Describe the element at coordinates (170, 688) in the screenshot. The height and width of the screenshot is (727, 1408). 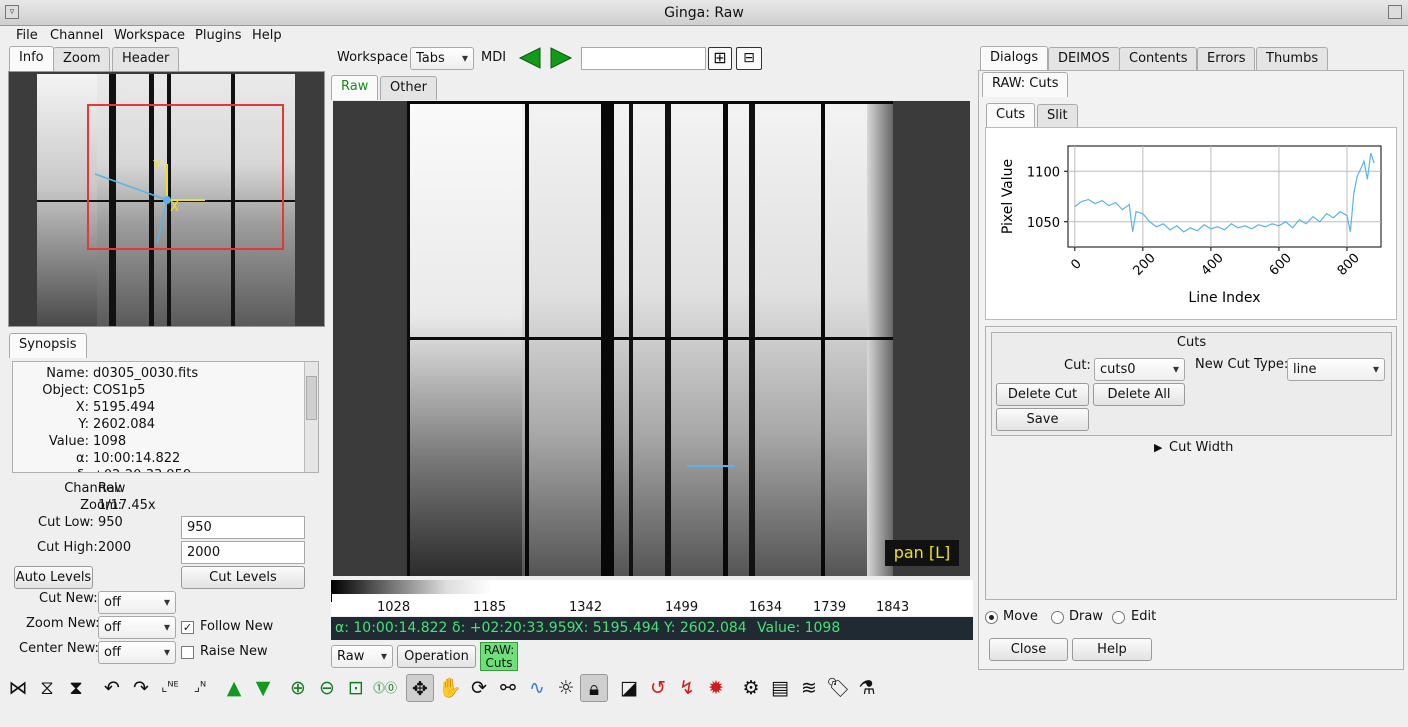
I see `orient-ne-icon: ⌞ᴺᴱ` at that location.